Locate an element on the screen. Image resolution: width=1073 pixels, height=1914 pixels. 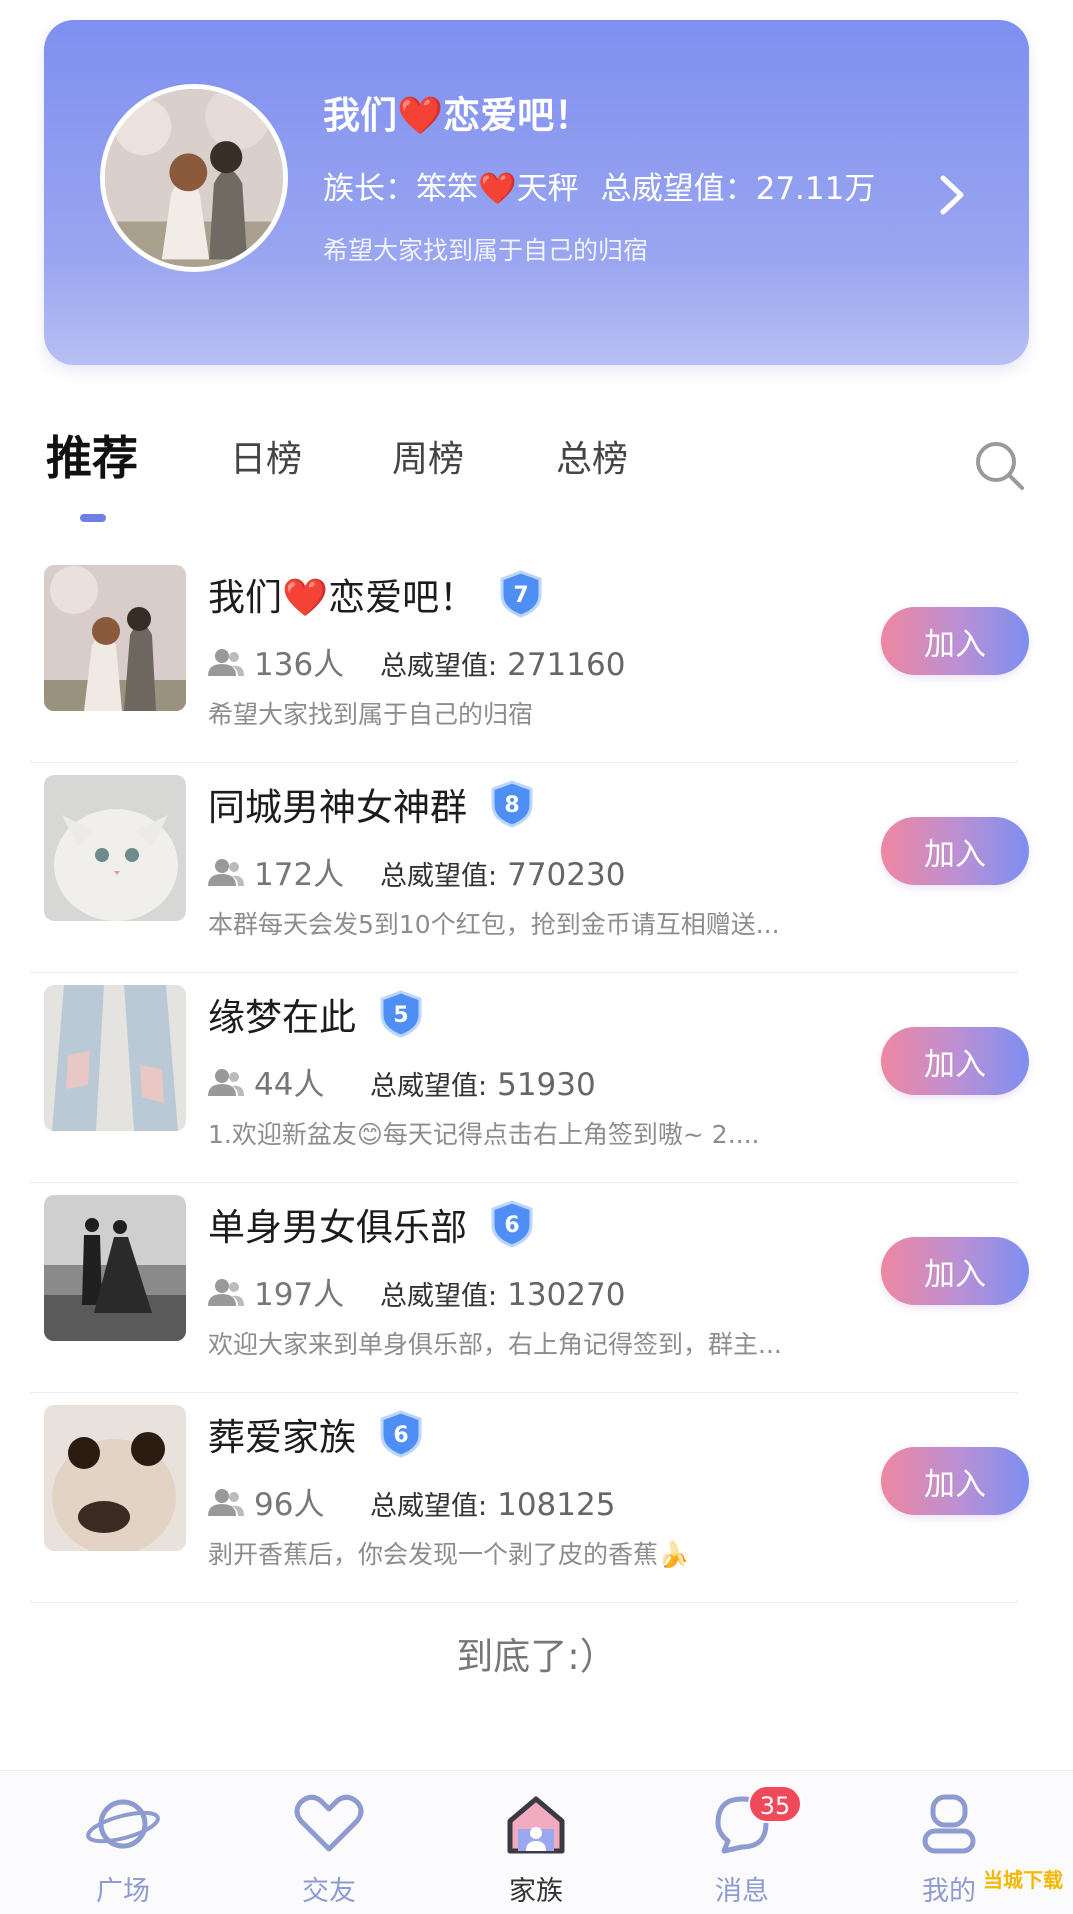
family-leader: 族长：笨笨❤️天秤 is located at coordinates (451, 189).